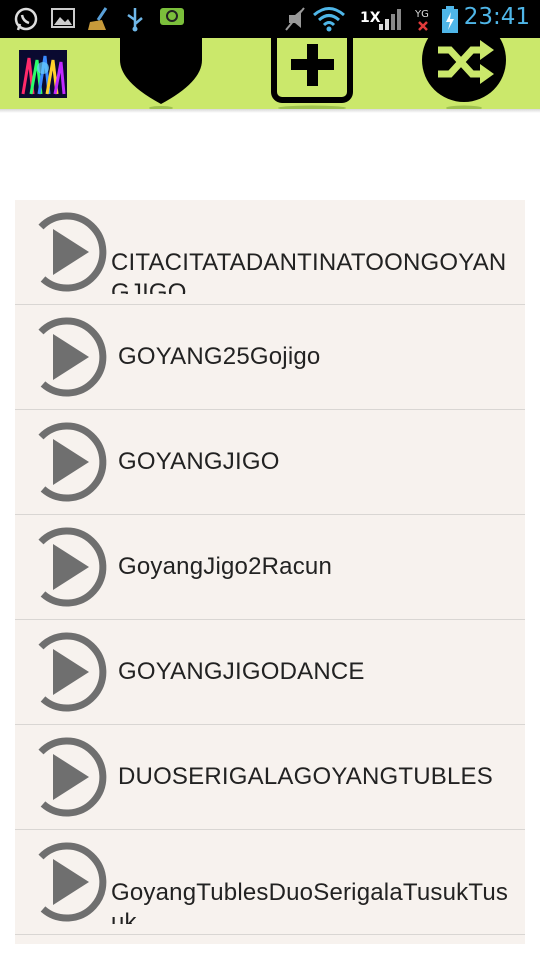 The image size is (540, 960). I want to click on battery-charging-icon, so click(450, 19).